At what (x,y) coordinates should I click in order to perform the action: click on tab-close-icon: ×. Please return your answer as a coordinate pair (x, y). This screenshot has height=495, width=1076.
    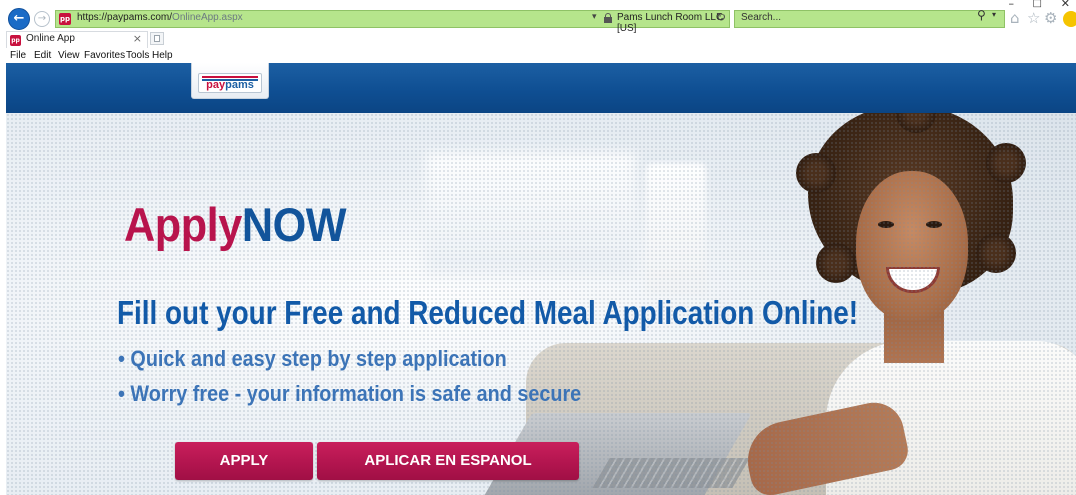
    Looking at the image, I should click on (137, 38).